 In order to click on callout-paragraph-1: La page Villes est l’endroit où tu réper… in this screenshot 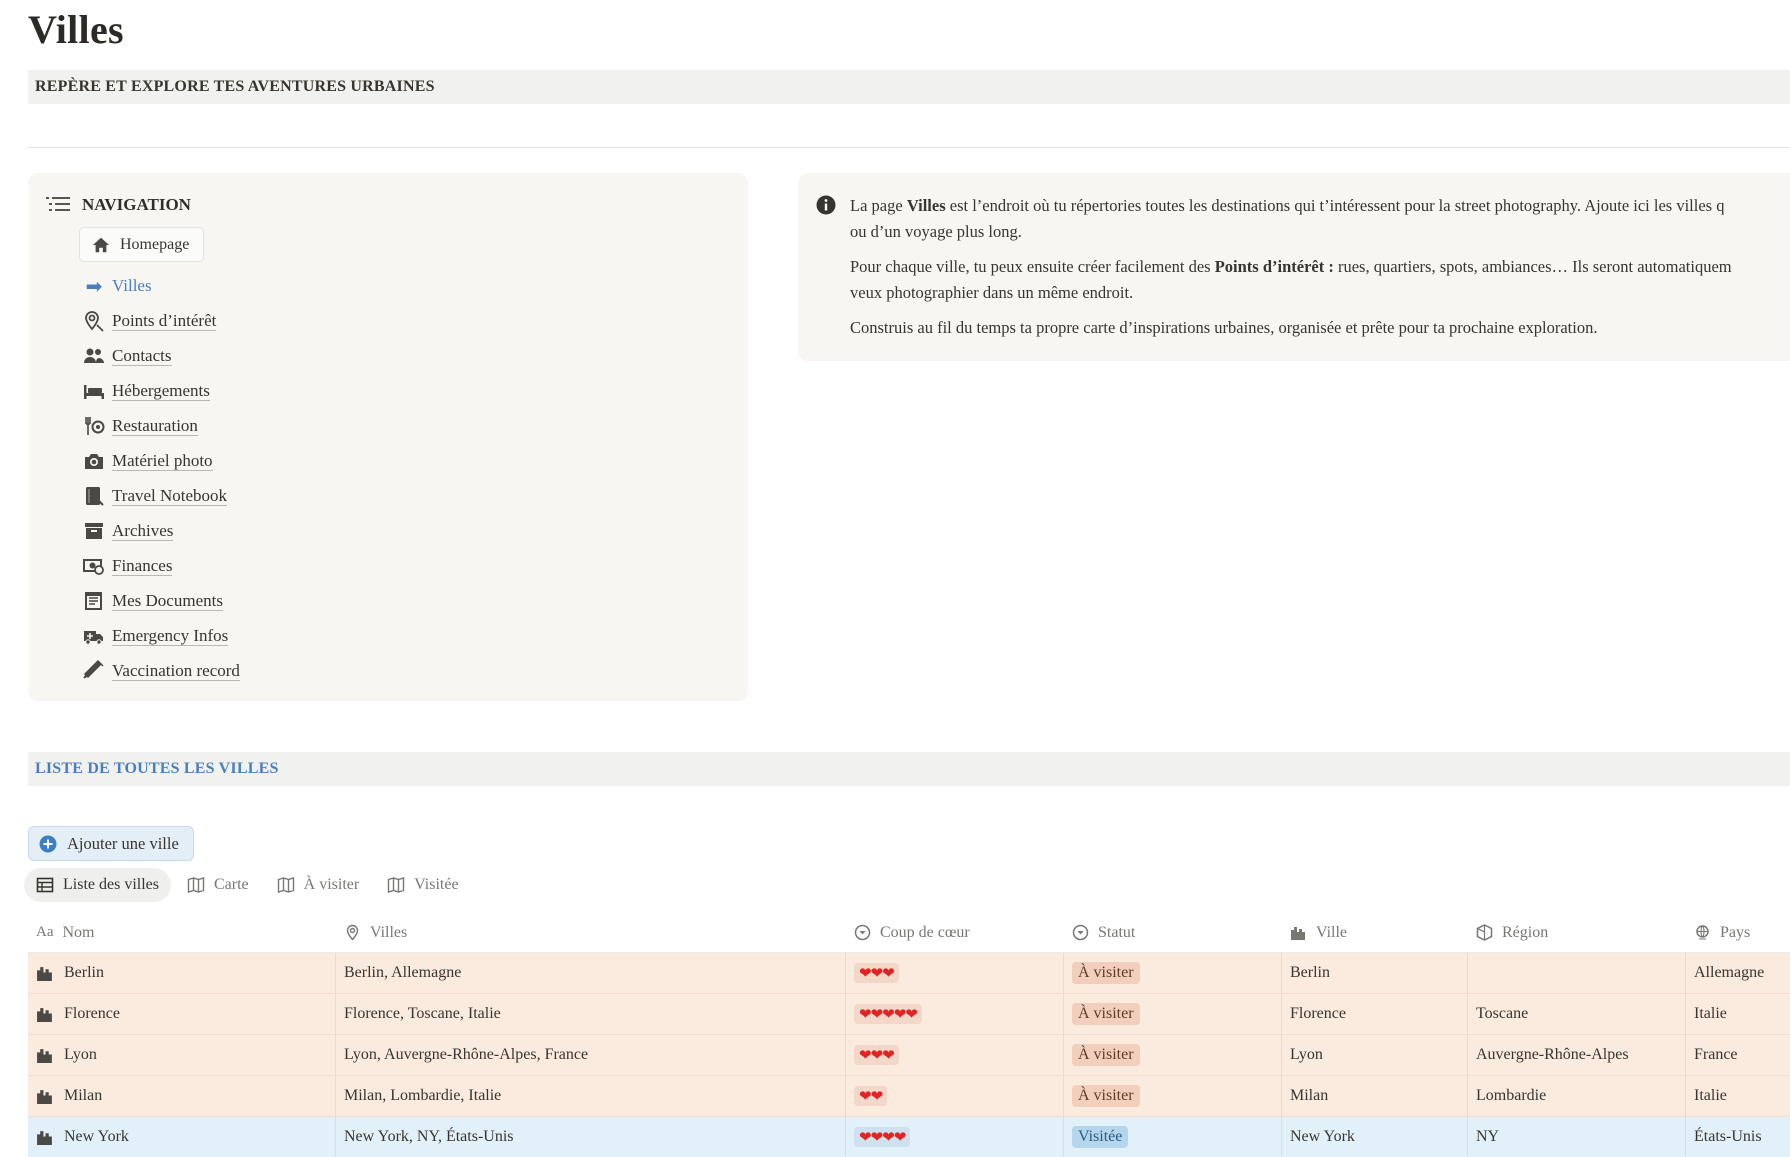, I will do `click(1287, 205)`.